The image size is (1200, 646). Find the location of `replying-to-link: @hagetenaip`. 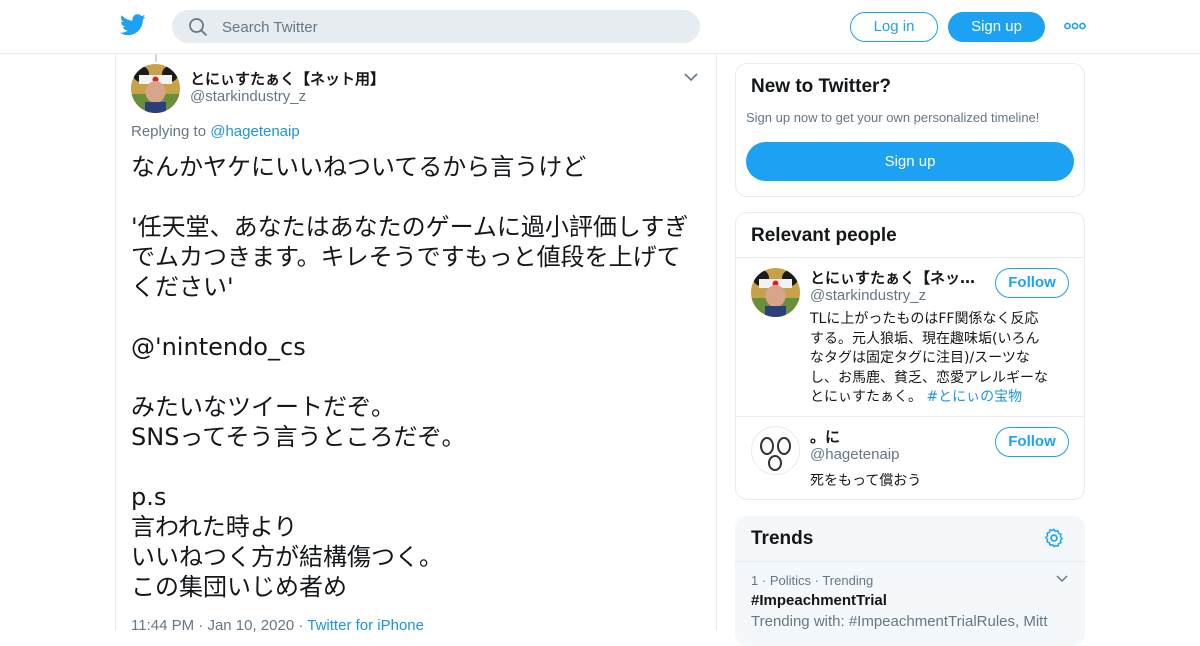

replying-to-link: @hagetenaip is located at coordinates (254, 131).